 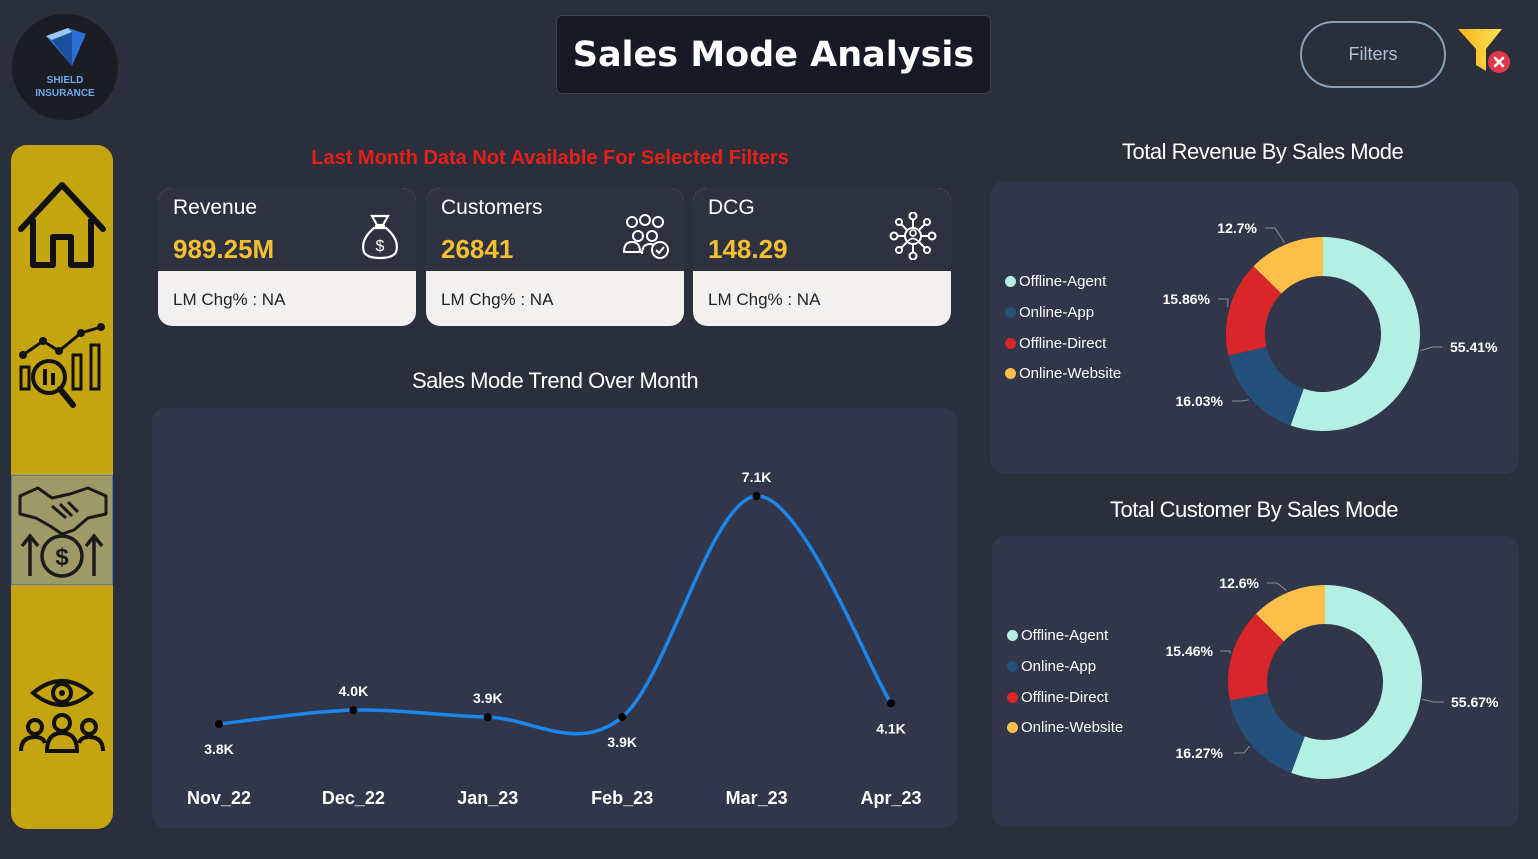 What do you see at coordinates (287, 257) in the screenshot?
I see `kpi-card-revenue: Revenue 989.25M $ LM Chg% : NA` at bounding box center [287, 257].